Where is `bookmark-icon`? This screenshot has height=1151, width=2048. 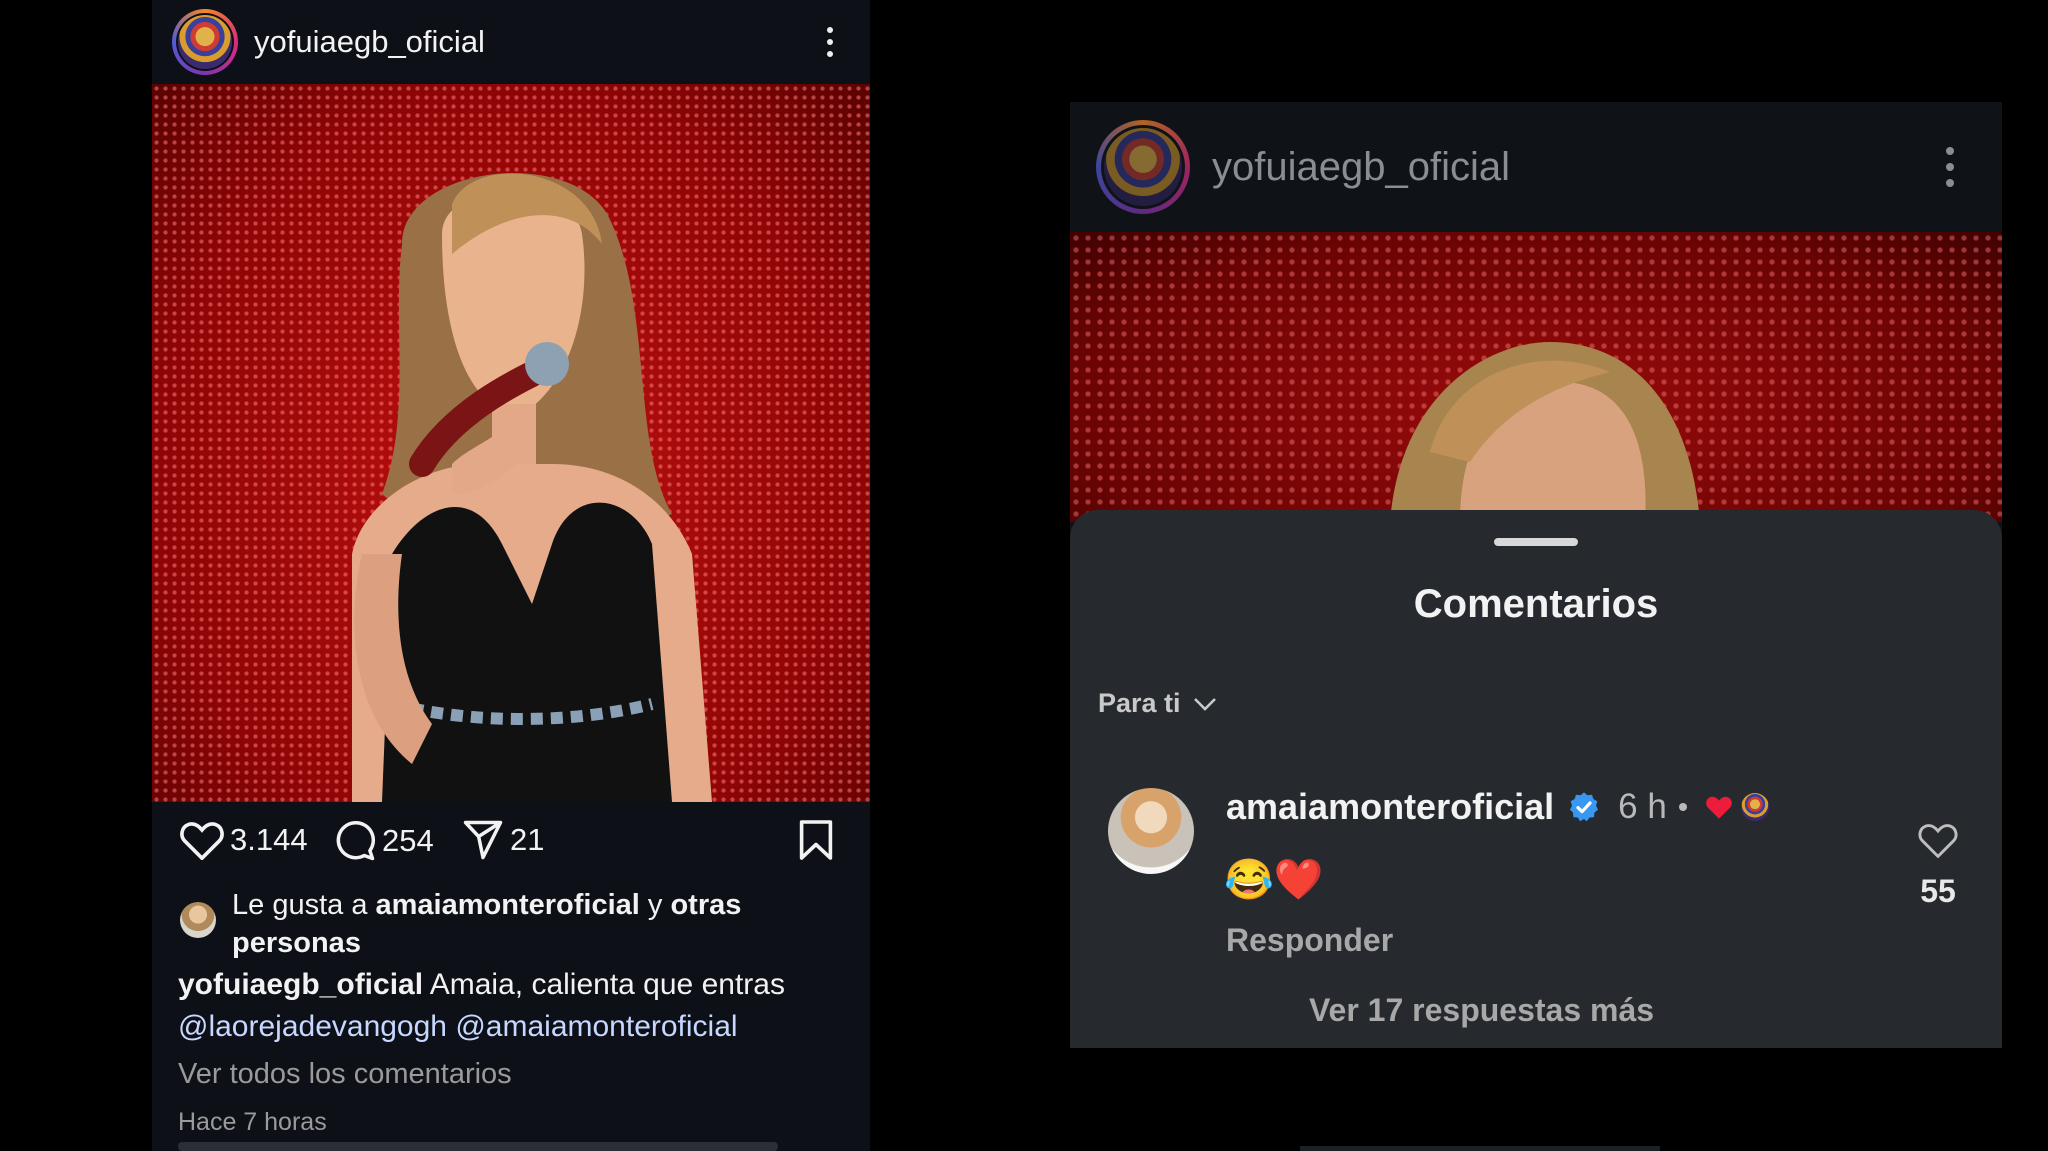
bookmark-icon is located at coordinates (816, 840).